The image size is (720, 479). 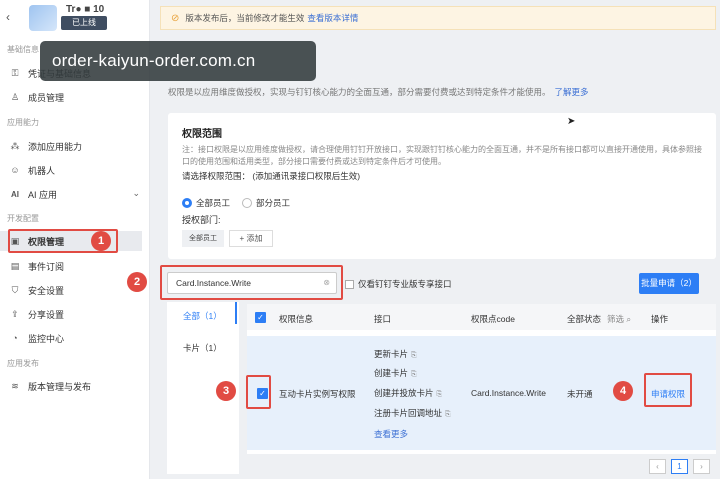 What do you see at coordinates (23, 363) in the screenshot?
I see `sidebar-group-release: 应用发布` at bounding box center [23, 363].